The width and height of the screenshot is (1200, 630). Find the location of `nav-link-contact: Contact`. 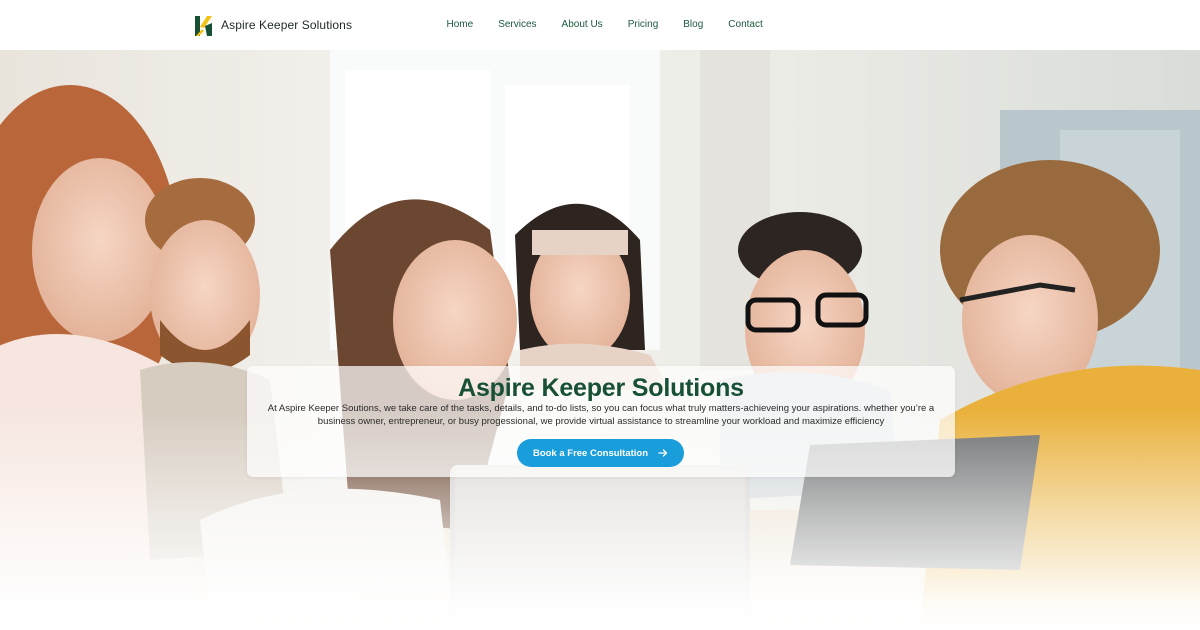

nav-link-contact: Contact is located at coordinates (745, 25).